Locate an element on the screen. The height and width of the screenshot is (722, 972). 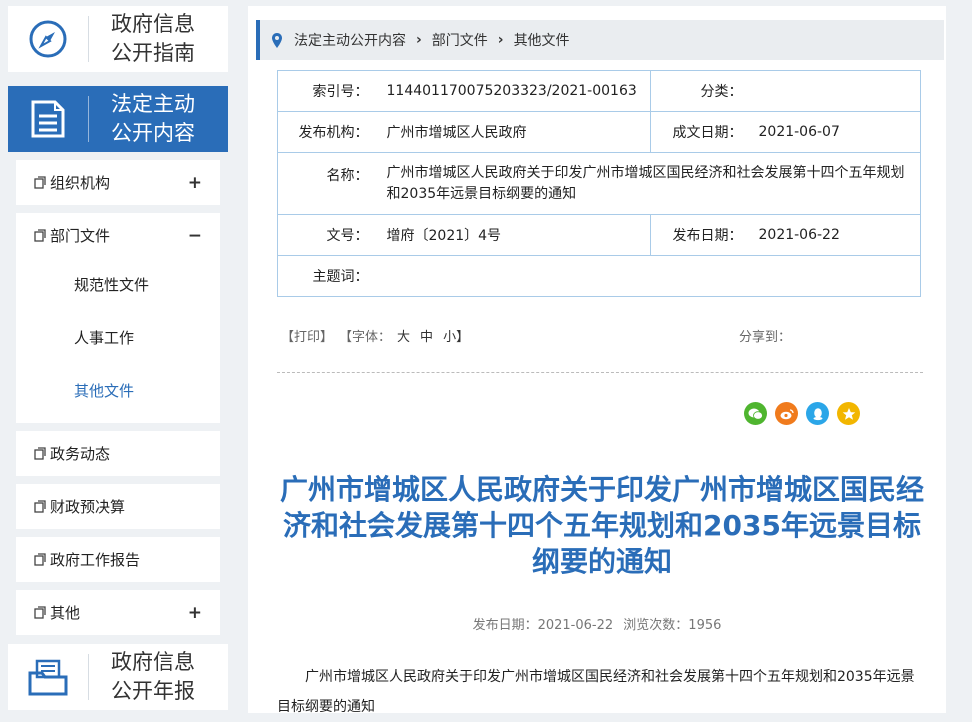
publish-date-value: 2021-06-22 is located at coordinates (833, 235).